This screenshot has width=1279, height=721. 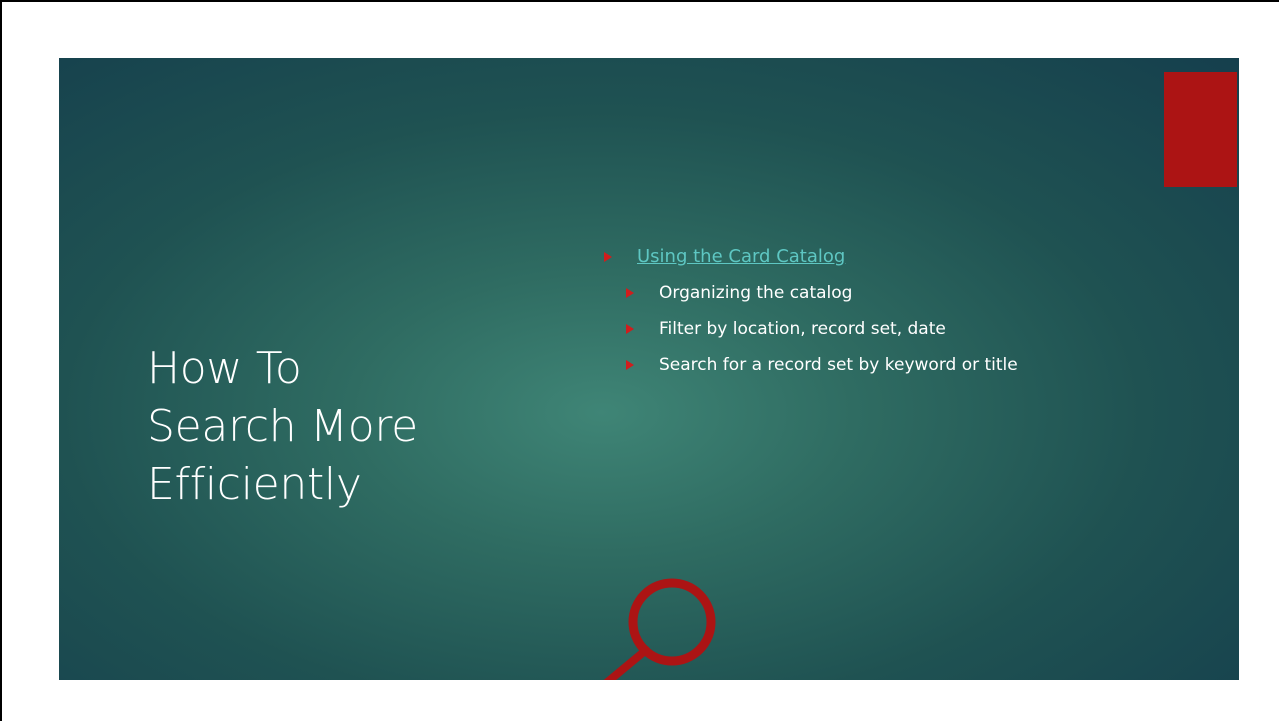 What do you see at coordinates (254, 484) in the screenshot?
I see `title-line-3: Efficiently` at bounding box center [254, 484].